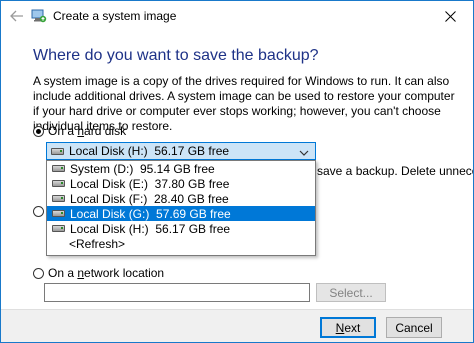 The height and width of the screenshot is (343, 474). I want to click on close-icon, so click(450, 16).